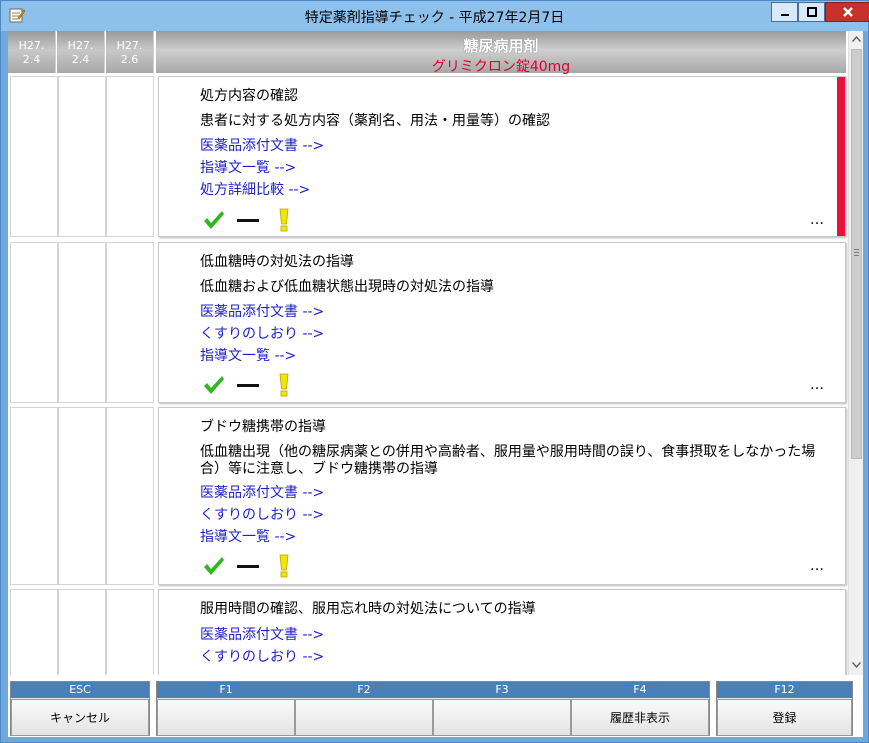 The image size is (869, 743). What do you see at coordinates (277, 262) in the screenshot?
I see `card-title: 低血糖時の対処法の指導` at bounding box center [277, 262].